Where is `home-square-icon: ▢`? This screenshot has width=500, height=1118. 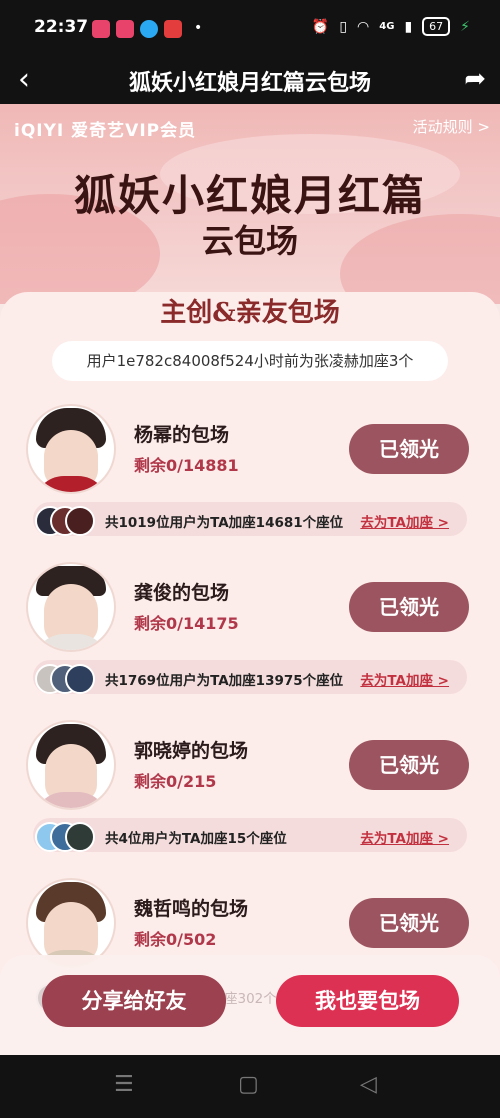
home-square-icon: ▢ is located at coordinates (248, 1084).